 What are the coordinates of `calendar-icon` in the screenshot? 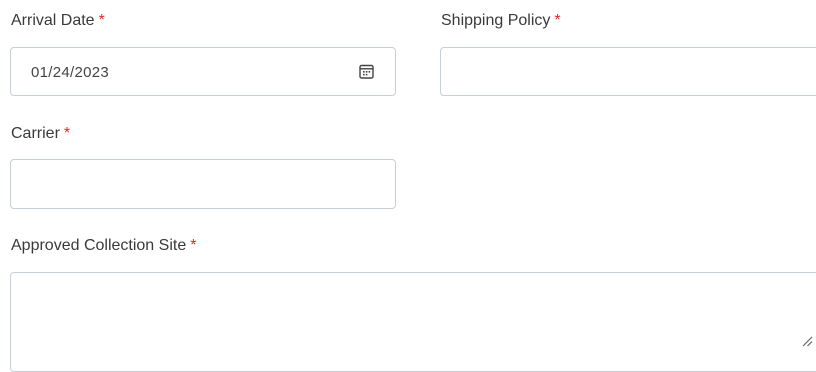 It's located at (366, 71).